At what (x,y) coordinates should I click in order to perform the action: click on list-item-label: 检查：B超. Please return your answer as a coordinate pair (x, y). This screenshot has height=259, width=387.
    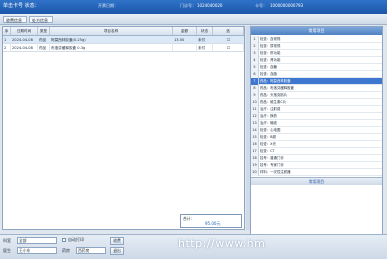
    Looking at the image, I should click on (268, 137).